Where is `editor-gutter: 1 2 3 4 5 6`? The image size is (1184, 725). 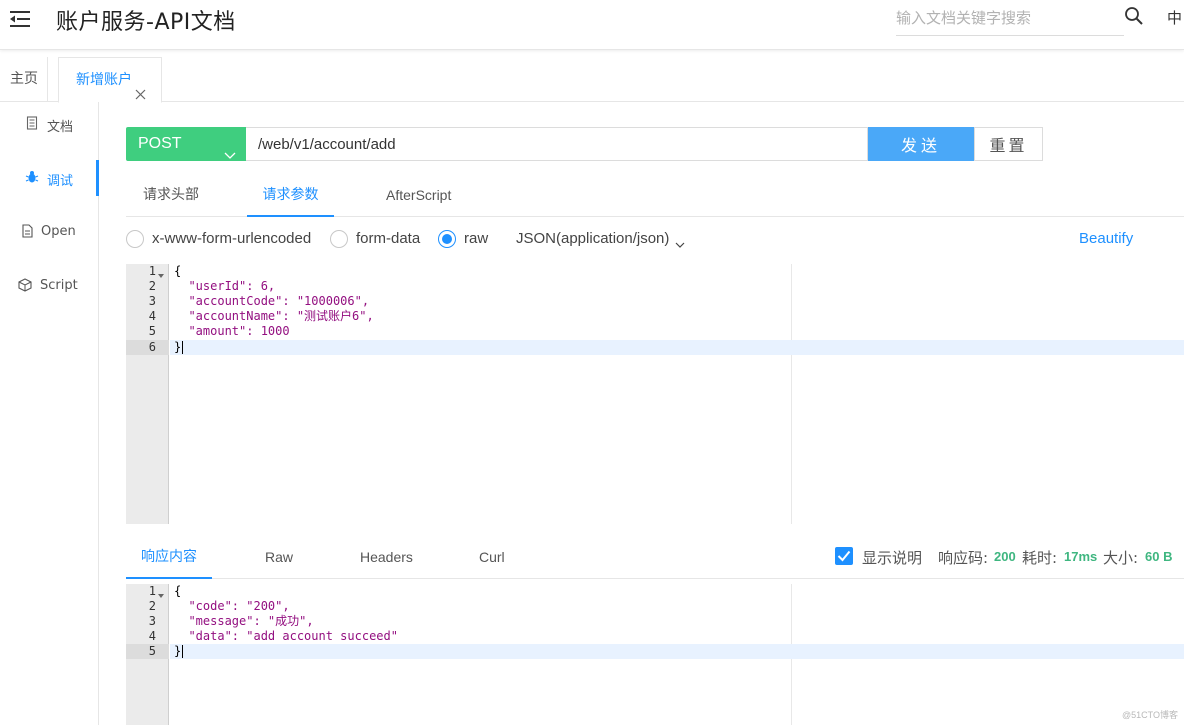 editor-gutter: 1 2 3 4 5 6 is located at coordinates (147, 394).